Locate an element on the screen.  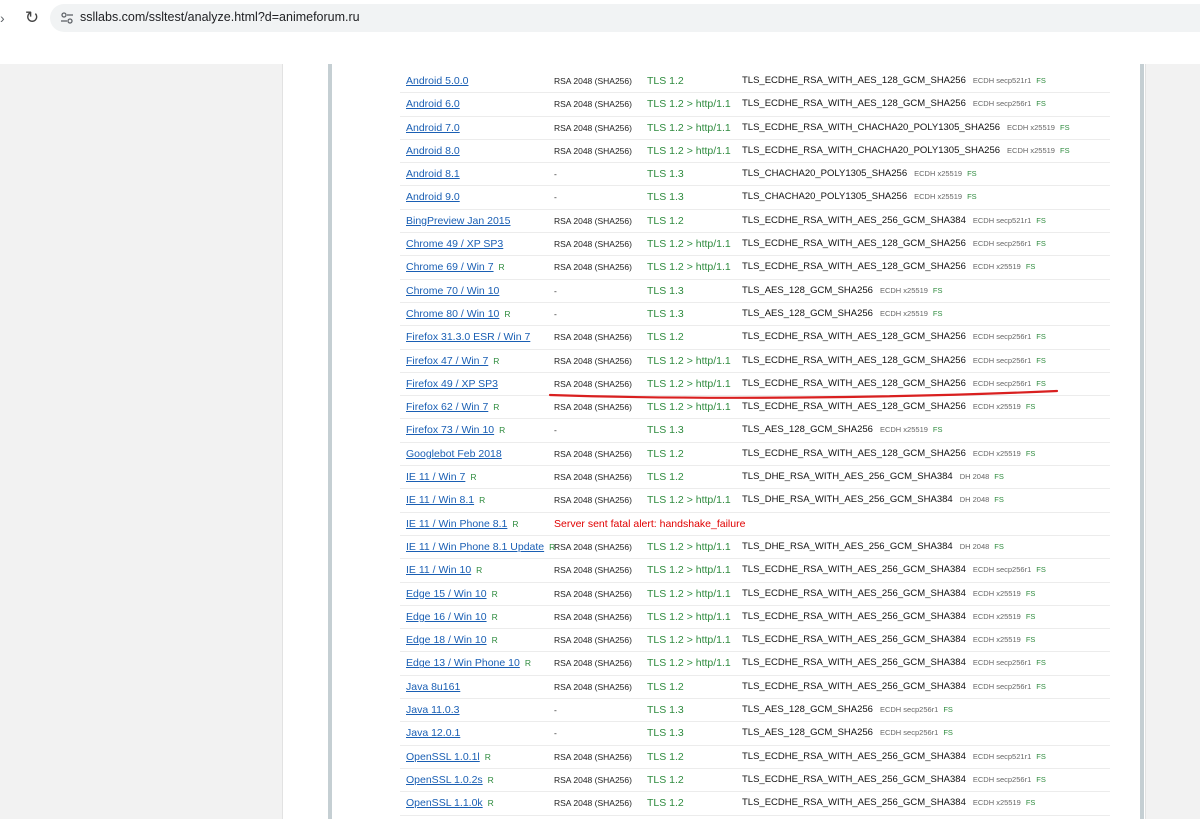
client-link: Googlebot Feb 2018 is located at coordinates (454, 454).